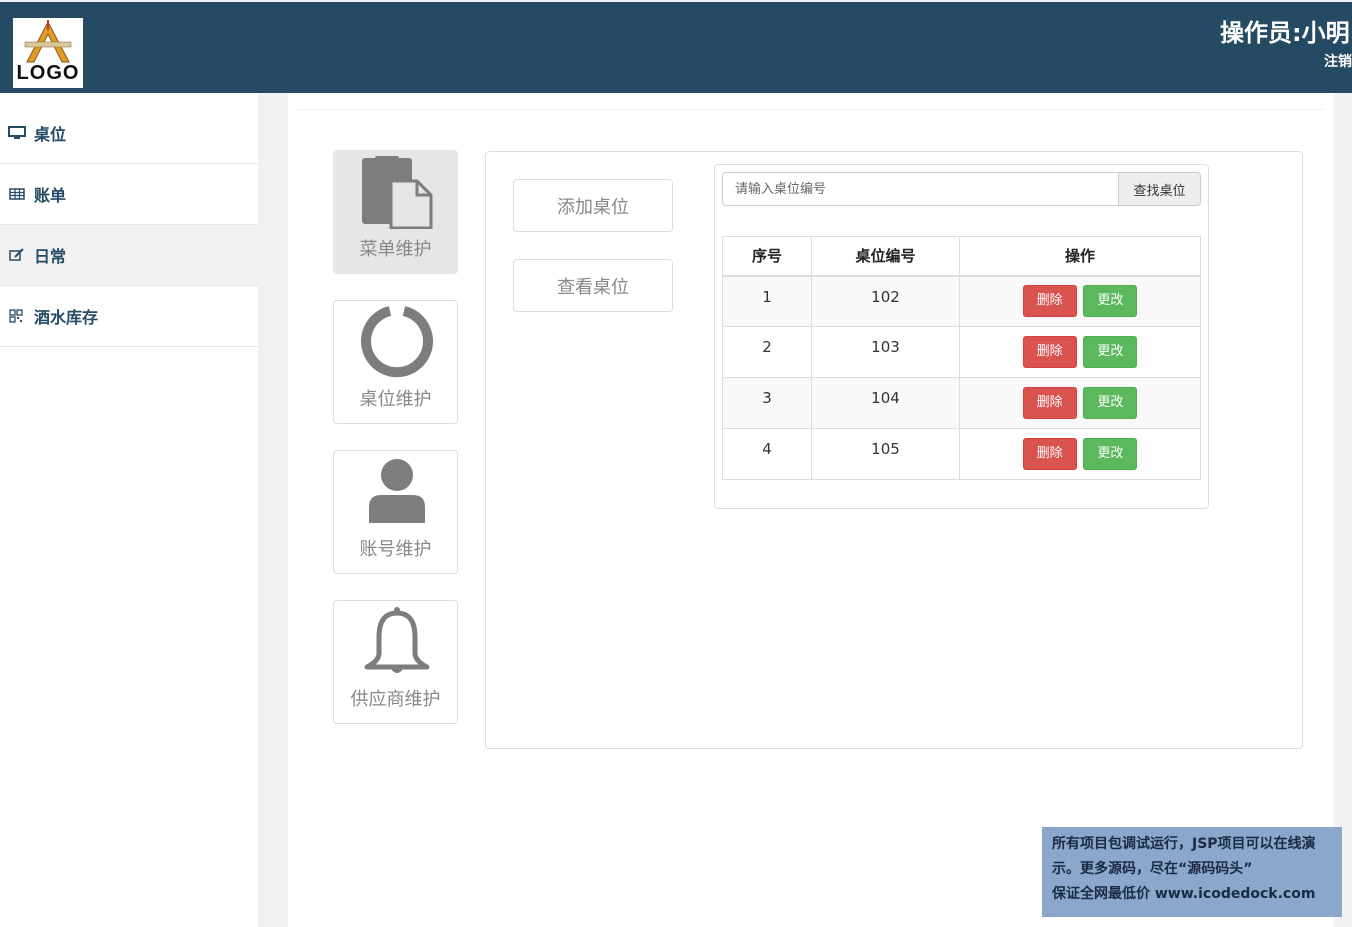 The height and width of the screenshot is (927, 1352). What do you see at coordinates (920, 189) in the screenshot?
I see `search-input` at bounding box center [920, 189].